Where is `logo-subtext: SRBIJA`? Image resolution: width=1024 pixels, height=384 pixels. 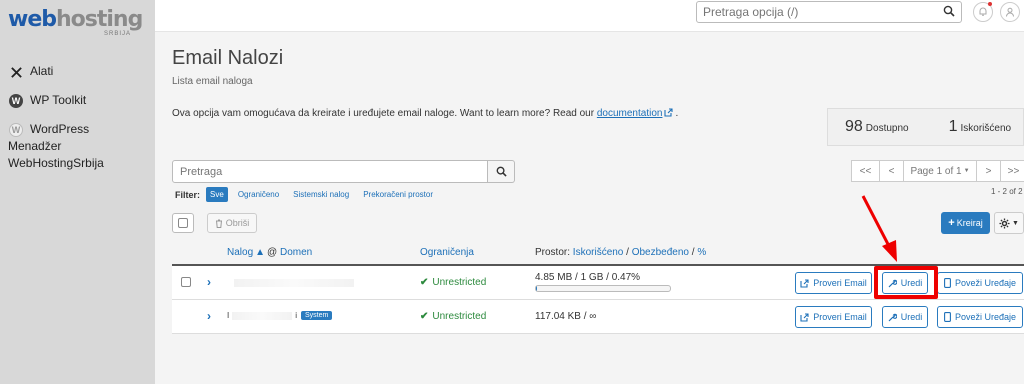
logo-subtext: SRBIJA is located at coordinates (118, 34).